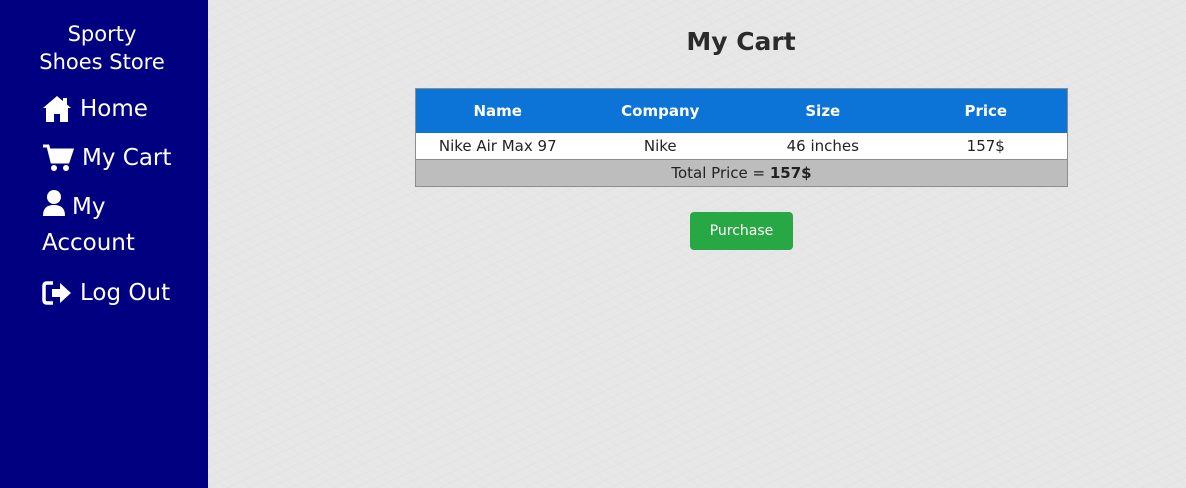 The width and height of the screenshot is (1186, 488). Describe the element at coordinates (720, 173) in the screenshot. I see `total-price-label: Total Price =` at that location.